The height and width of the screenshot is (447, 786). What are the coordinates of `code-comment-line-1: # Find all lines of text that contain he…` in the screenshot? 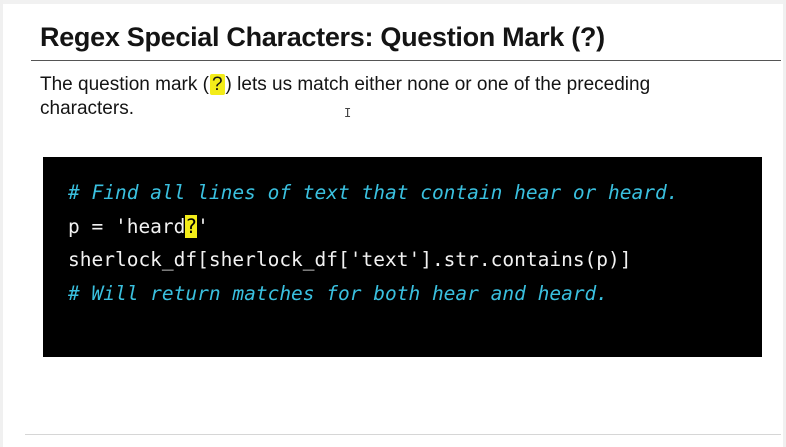 It's located at (373, 192).